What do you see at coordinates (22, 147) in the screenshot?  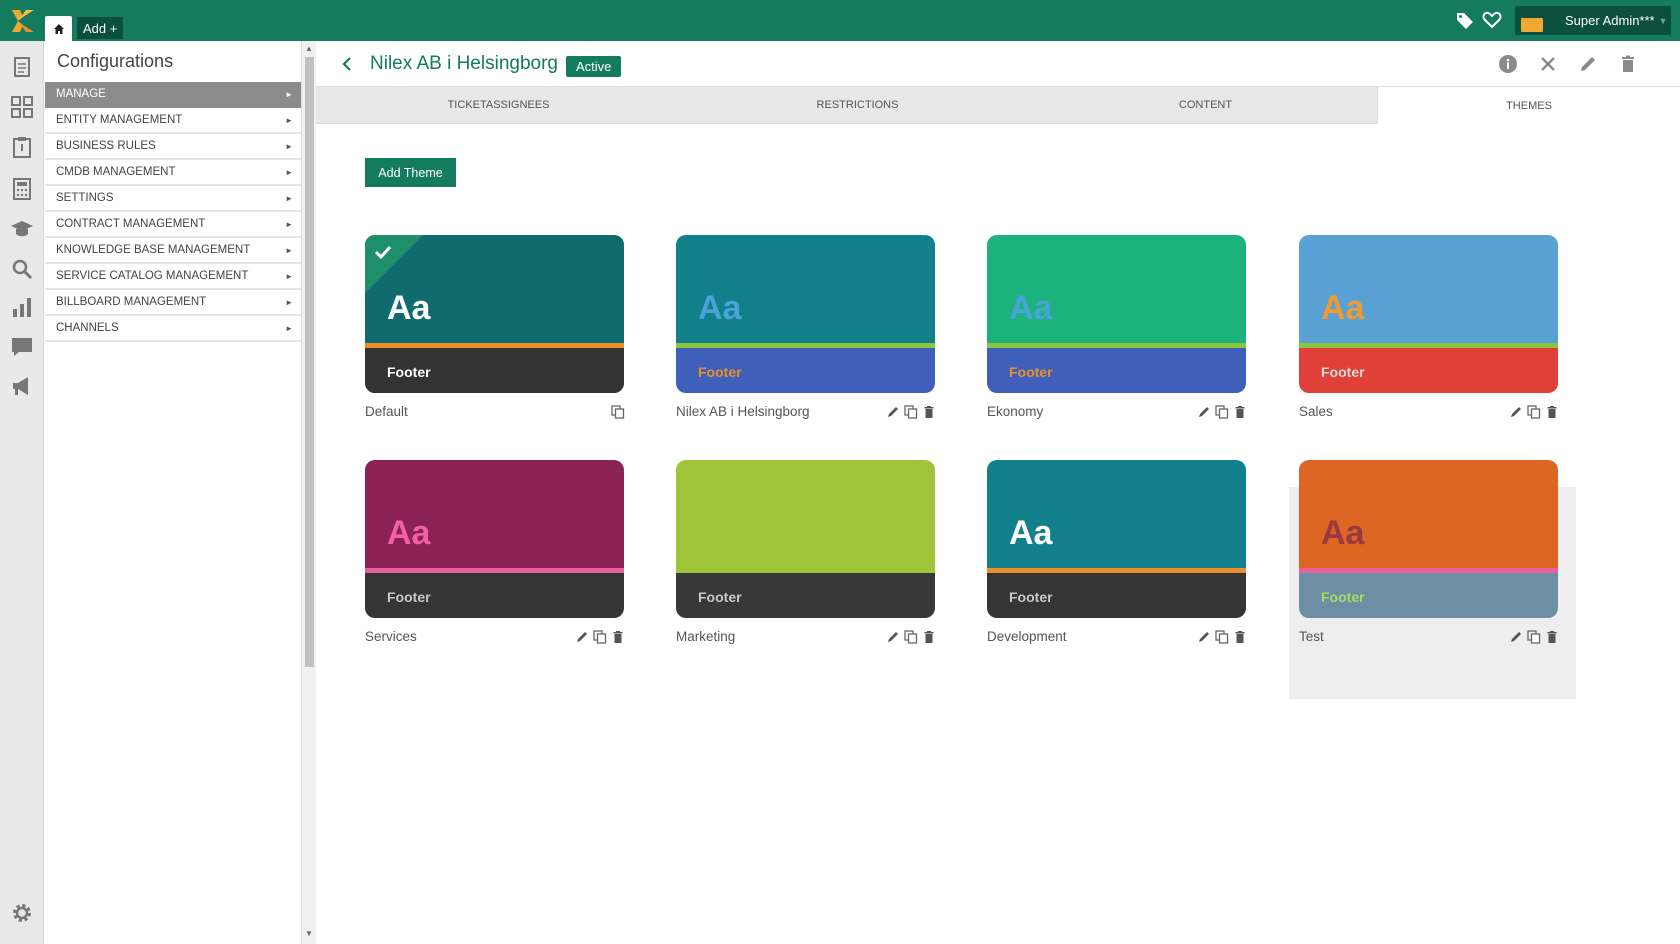 I see `clipboard-icon` at bounding box center [22, 147].